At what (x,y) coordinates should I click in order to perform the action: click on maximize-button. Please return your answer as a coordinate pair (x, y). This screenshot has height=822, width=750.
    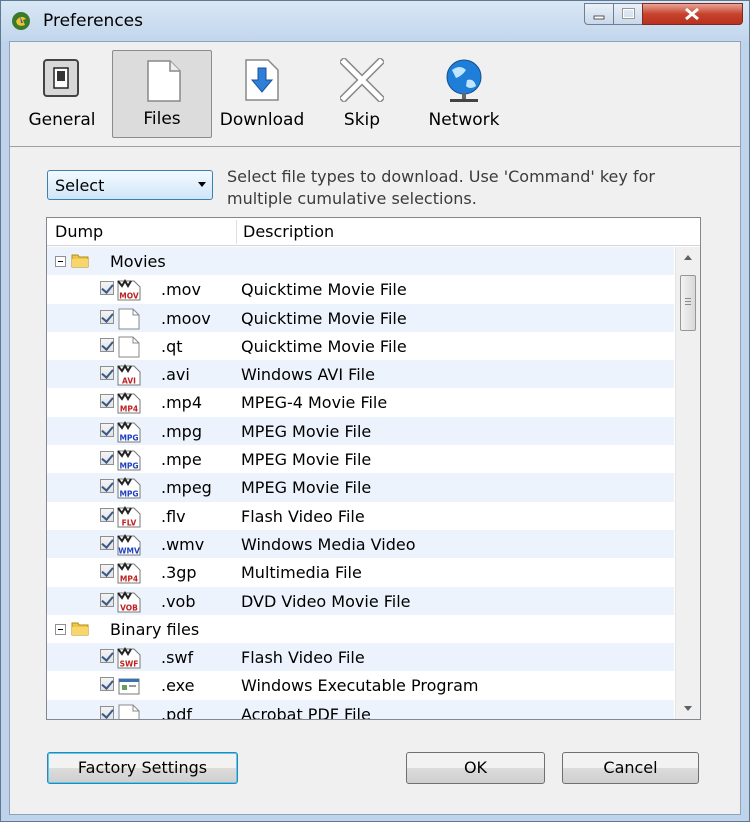
    Looking at the image, I should click on (628, 14).